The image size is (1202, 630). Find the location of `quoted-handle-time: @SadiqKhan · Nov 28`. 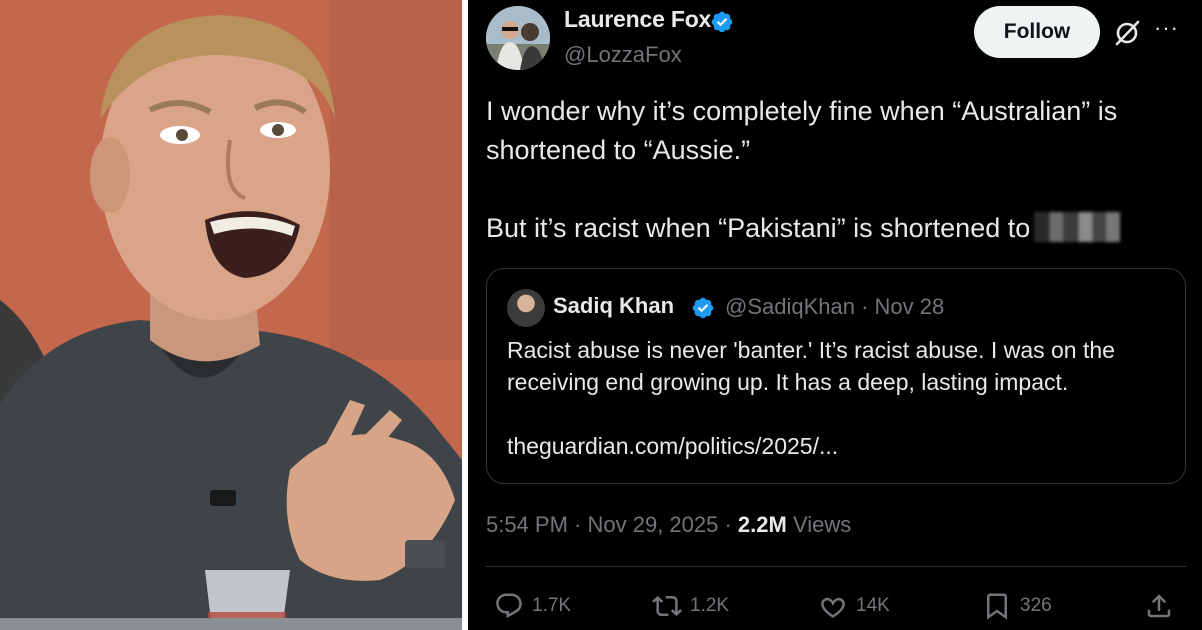

quoted-handle-time: @SadiqKhan · Nov 28 is located at coordinates (834, 307).